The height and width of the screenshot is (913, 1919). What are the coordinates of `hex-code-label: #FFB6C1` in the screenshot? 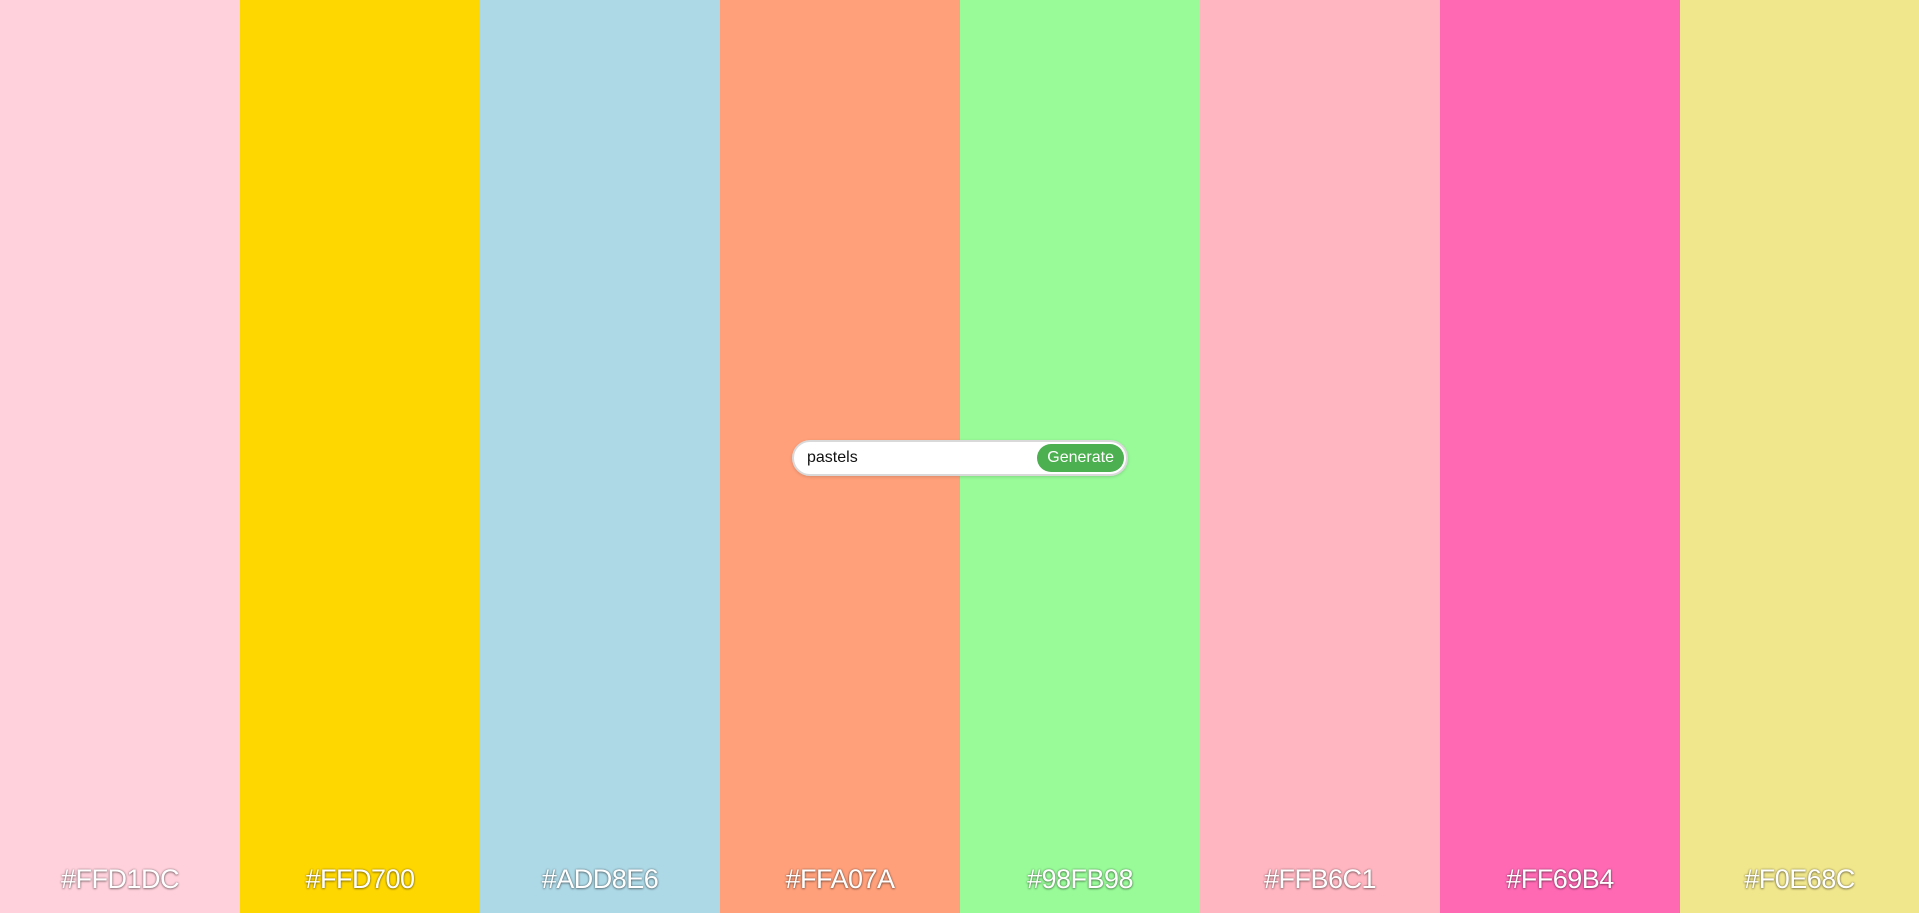 It's located at (1320, 879).